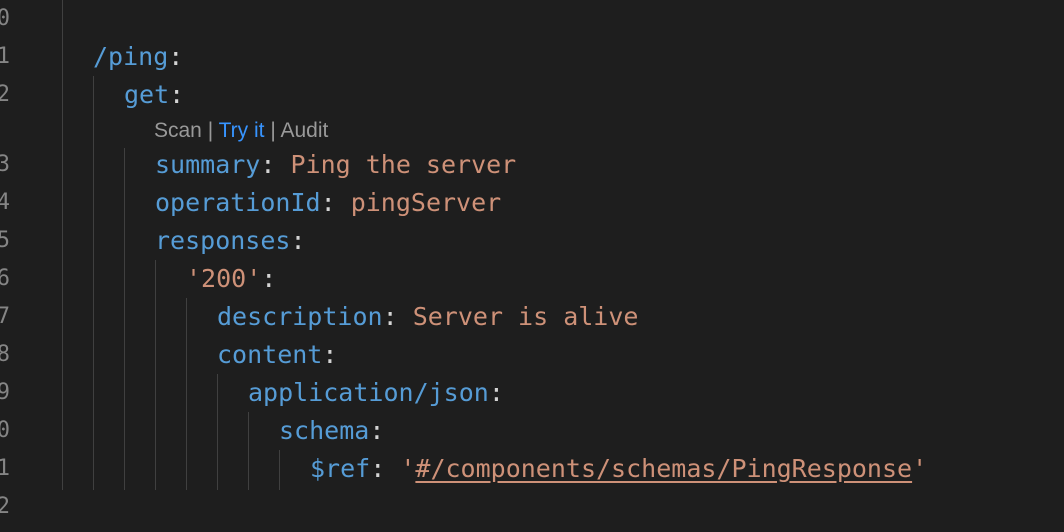 This screenshot has width=1064, height=532. I want to click on code-text: schema:, so click(331, 431).